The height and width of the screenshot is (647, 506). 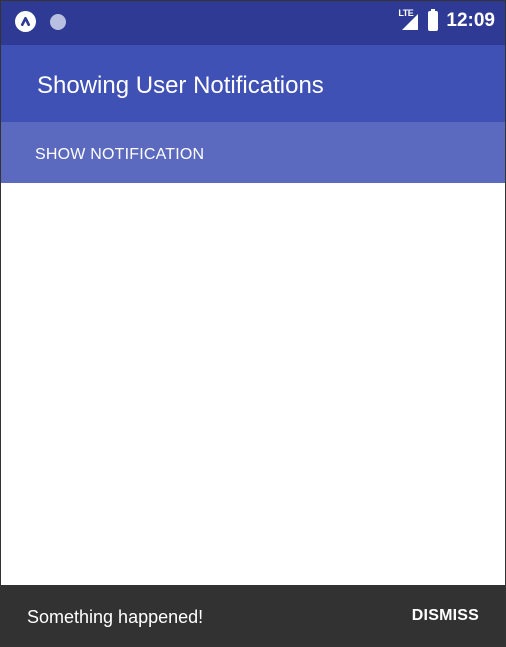 What do you see at coordinates (253, 615) in the screenshot?
I see `snackbar: Something happened! DISMISS` at bounding box center [253, 615].